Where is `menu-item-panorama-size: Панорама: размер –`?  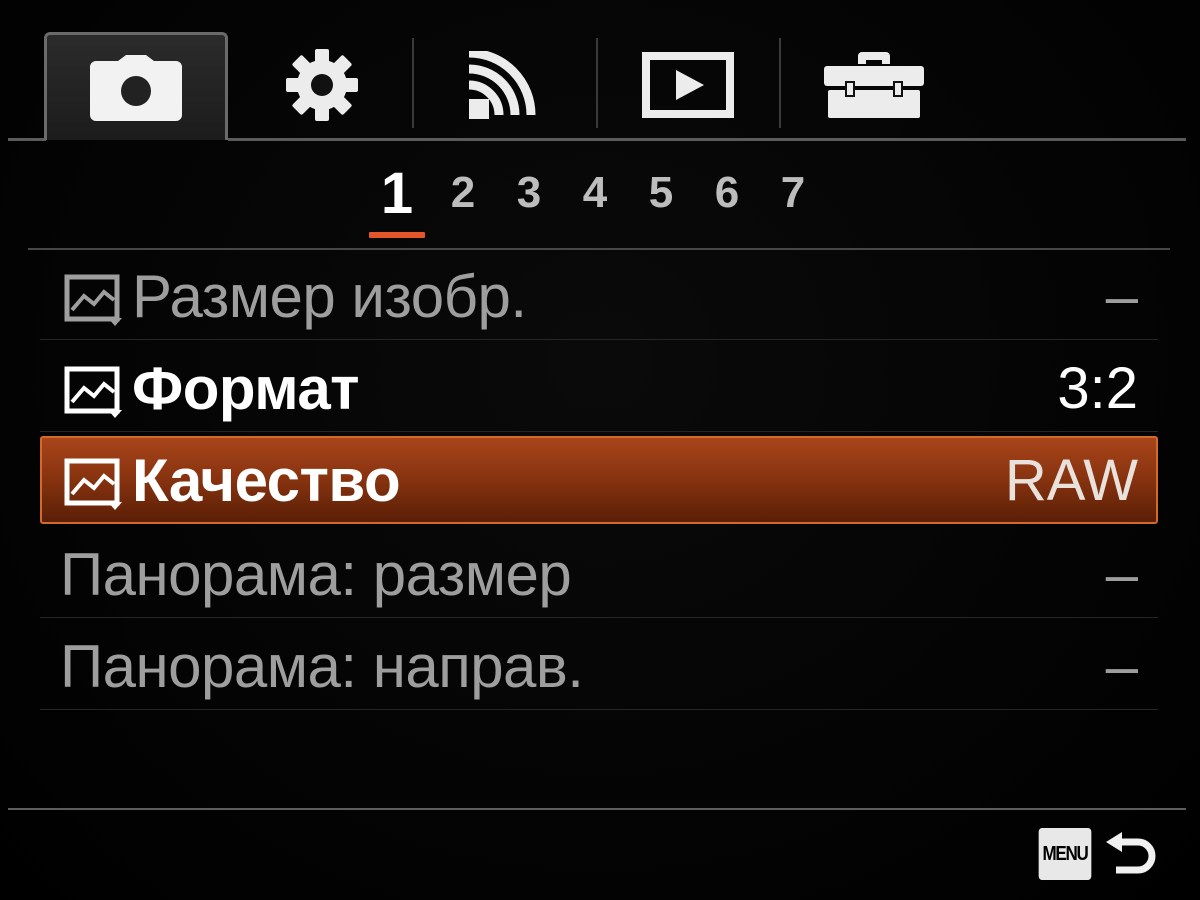 menu-item-panorama-size: Панорама: размер – is located at coordinates (599, 574).